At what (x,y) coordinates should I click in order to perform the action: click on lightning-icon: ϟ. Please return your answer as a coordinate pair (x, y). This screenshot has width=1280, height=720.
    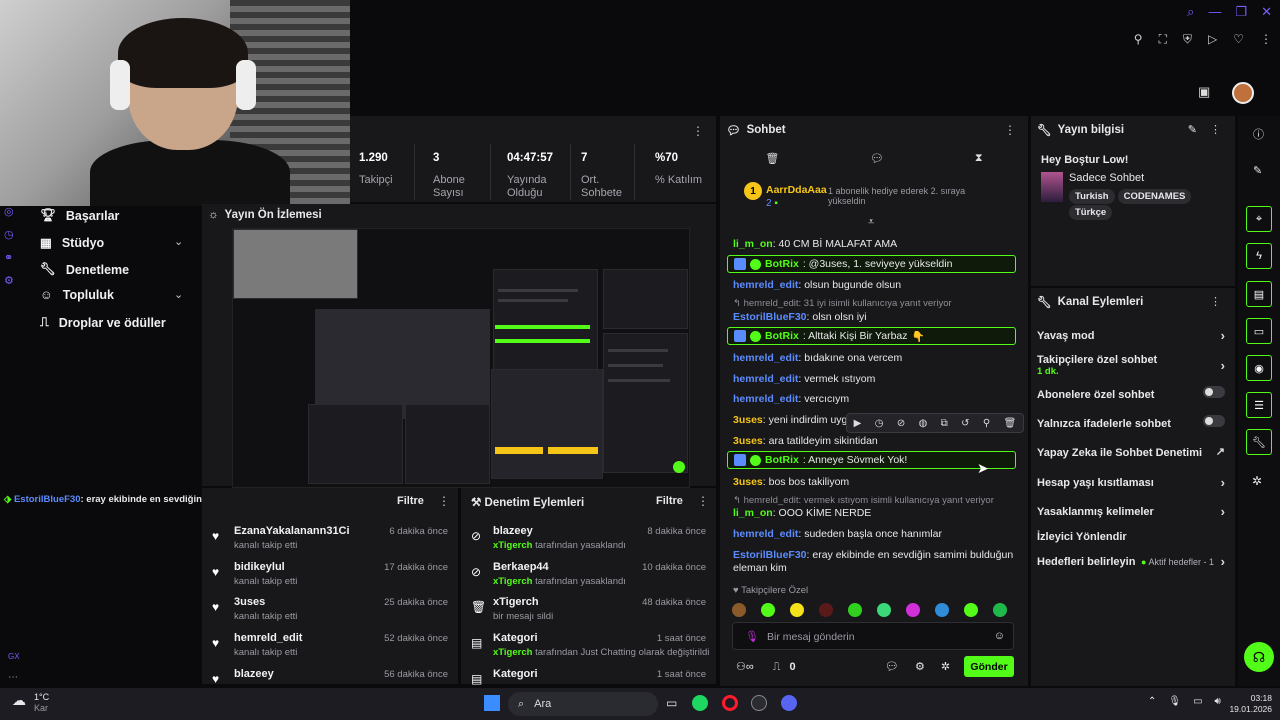
    Looking at the image, I should click on (1259, 256).